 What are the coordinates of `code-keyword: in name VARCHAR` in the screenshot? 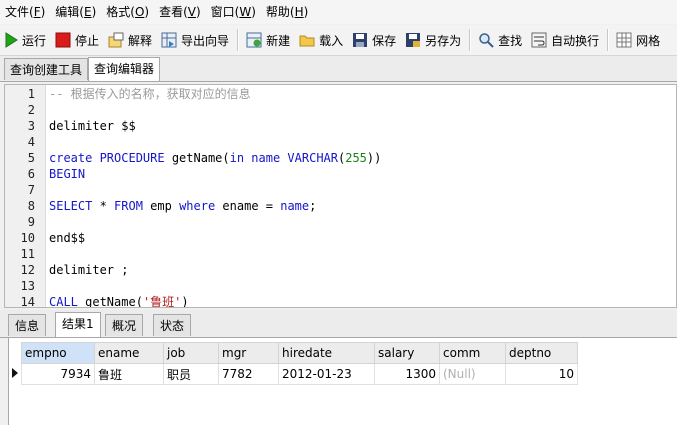 It's located at (283, 158).